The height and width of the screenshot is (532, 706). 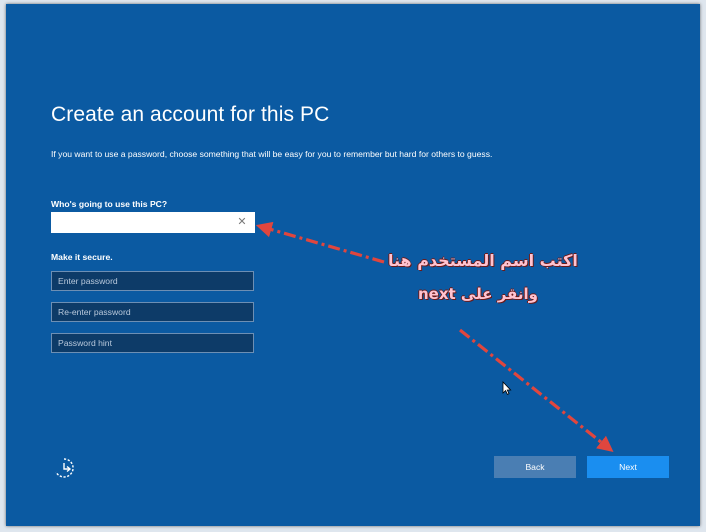 I want to click on make-secure-label: Make it secure., so click(x=82, y=257).